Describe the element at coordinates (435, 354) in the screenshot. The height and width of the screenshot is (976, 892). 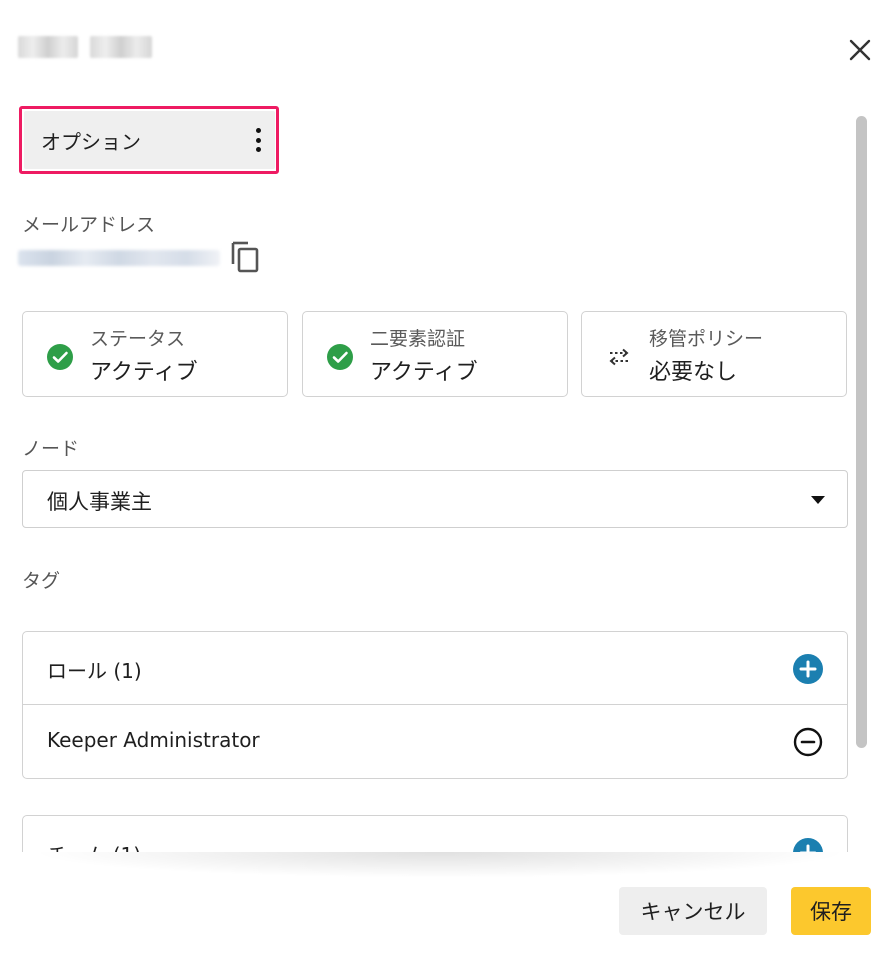
I see `2fa-card: 二要素認証 アクティブ` at that location.